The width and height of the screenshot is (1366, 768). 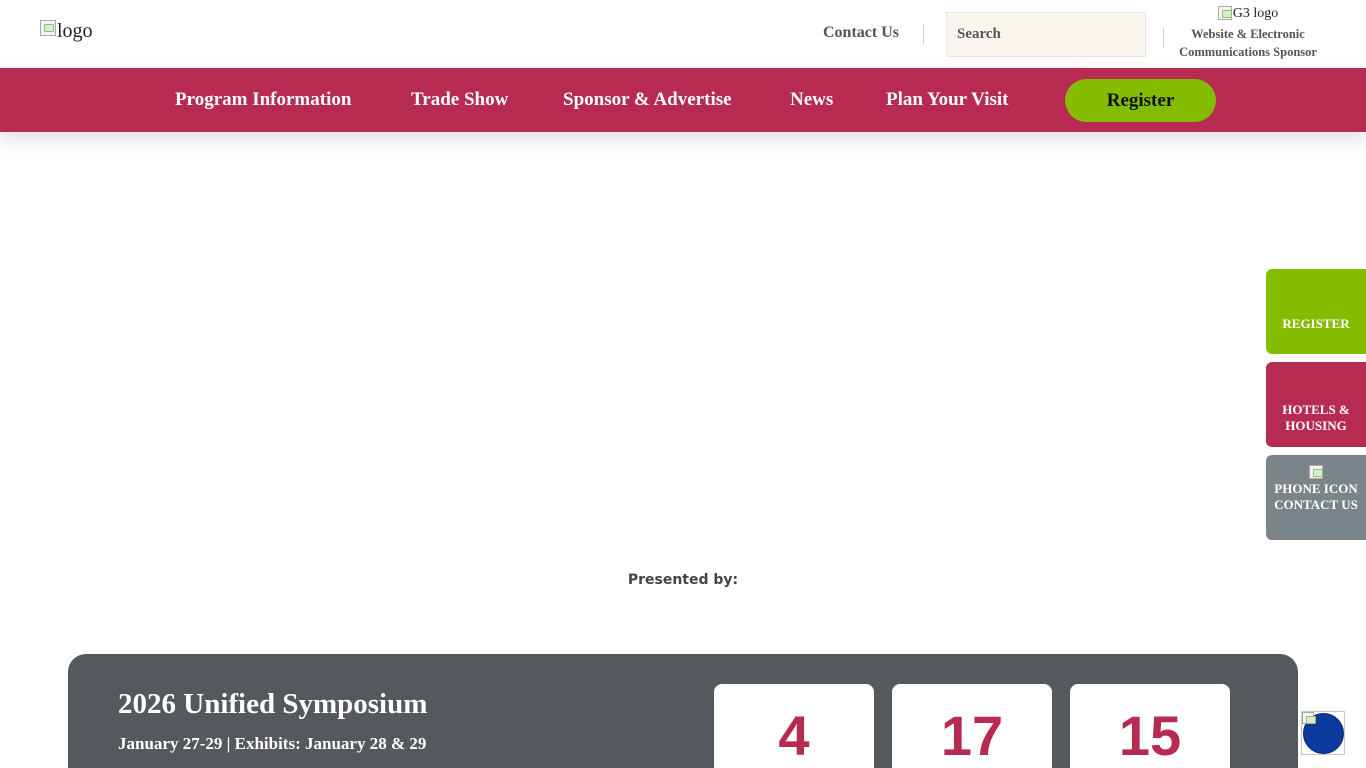 What do you see at coordinates (683, 580) in the screenshot?
I see `presented-by-label: Presented by:` at bounding box center [683, 580].